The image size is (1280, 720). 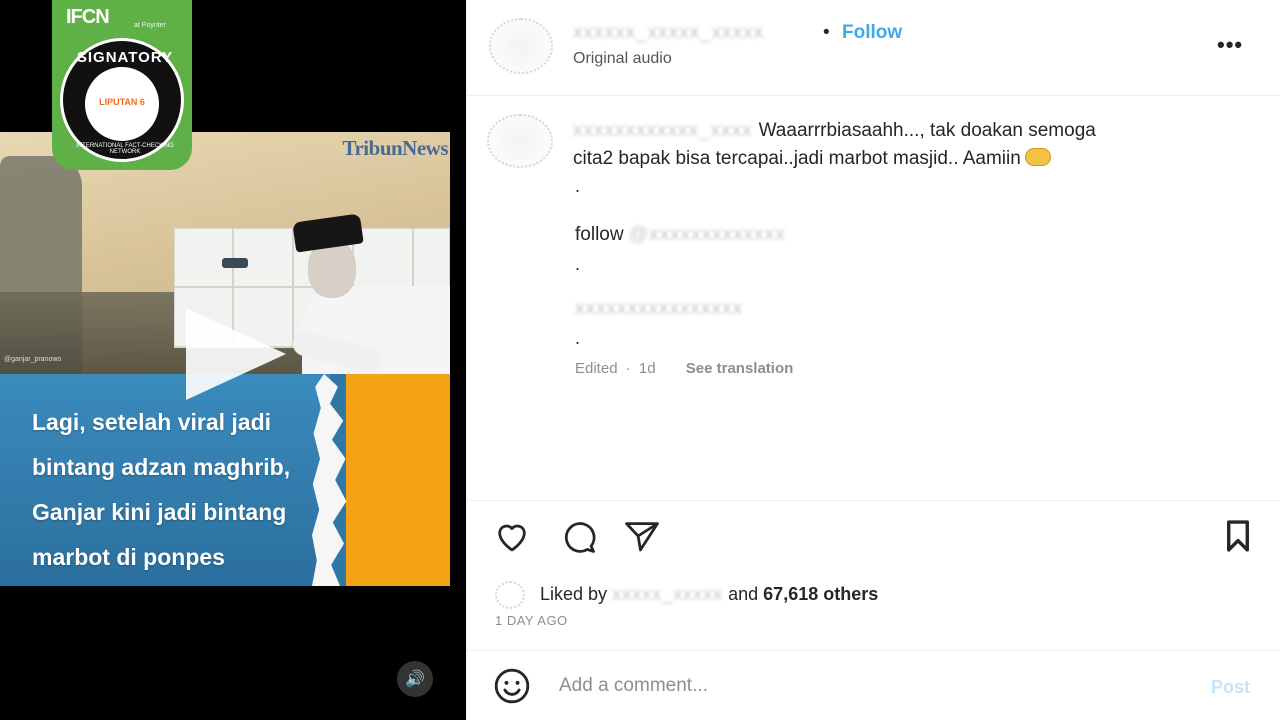 I want to click on liked-by-label: Liked by, so click(x=574, y=593).